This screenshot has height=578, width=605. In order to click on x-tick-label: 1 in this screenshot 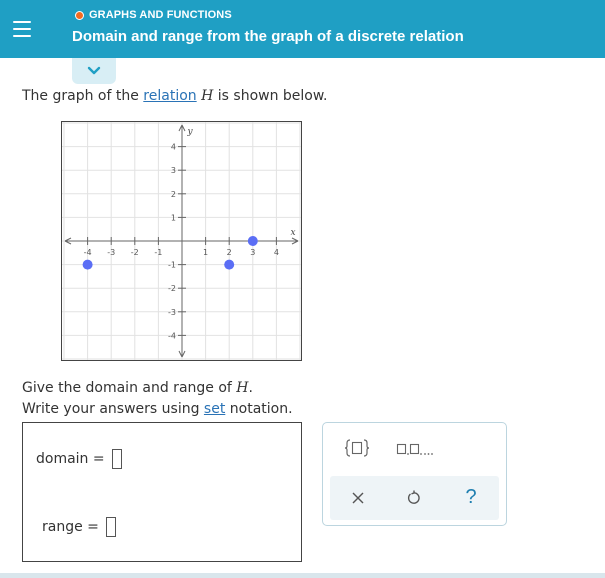, I will do `click(205, 252)`.